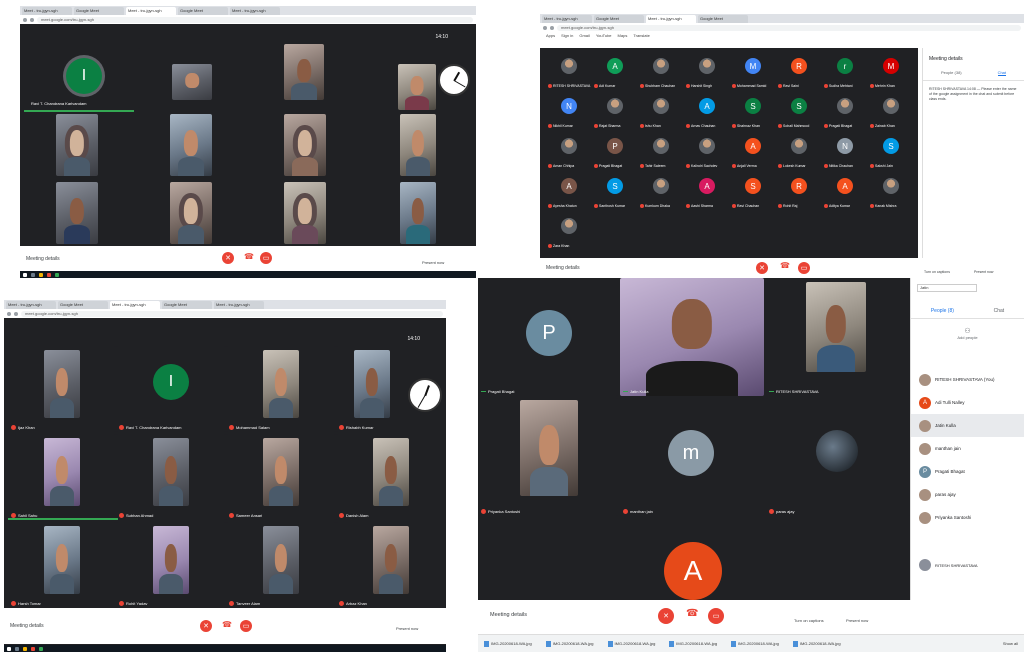  What do you see at coordinates (548, 337) in the screenshot?
I see `participant-tile: P Pragati Bhagat` at bounding box center [548, 337].